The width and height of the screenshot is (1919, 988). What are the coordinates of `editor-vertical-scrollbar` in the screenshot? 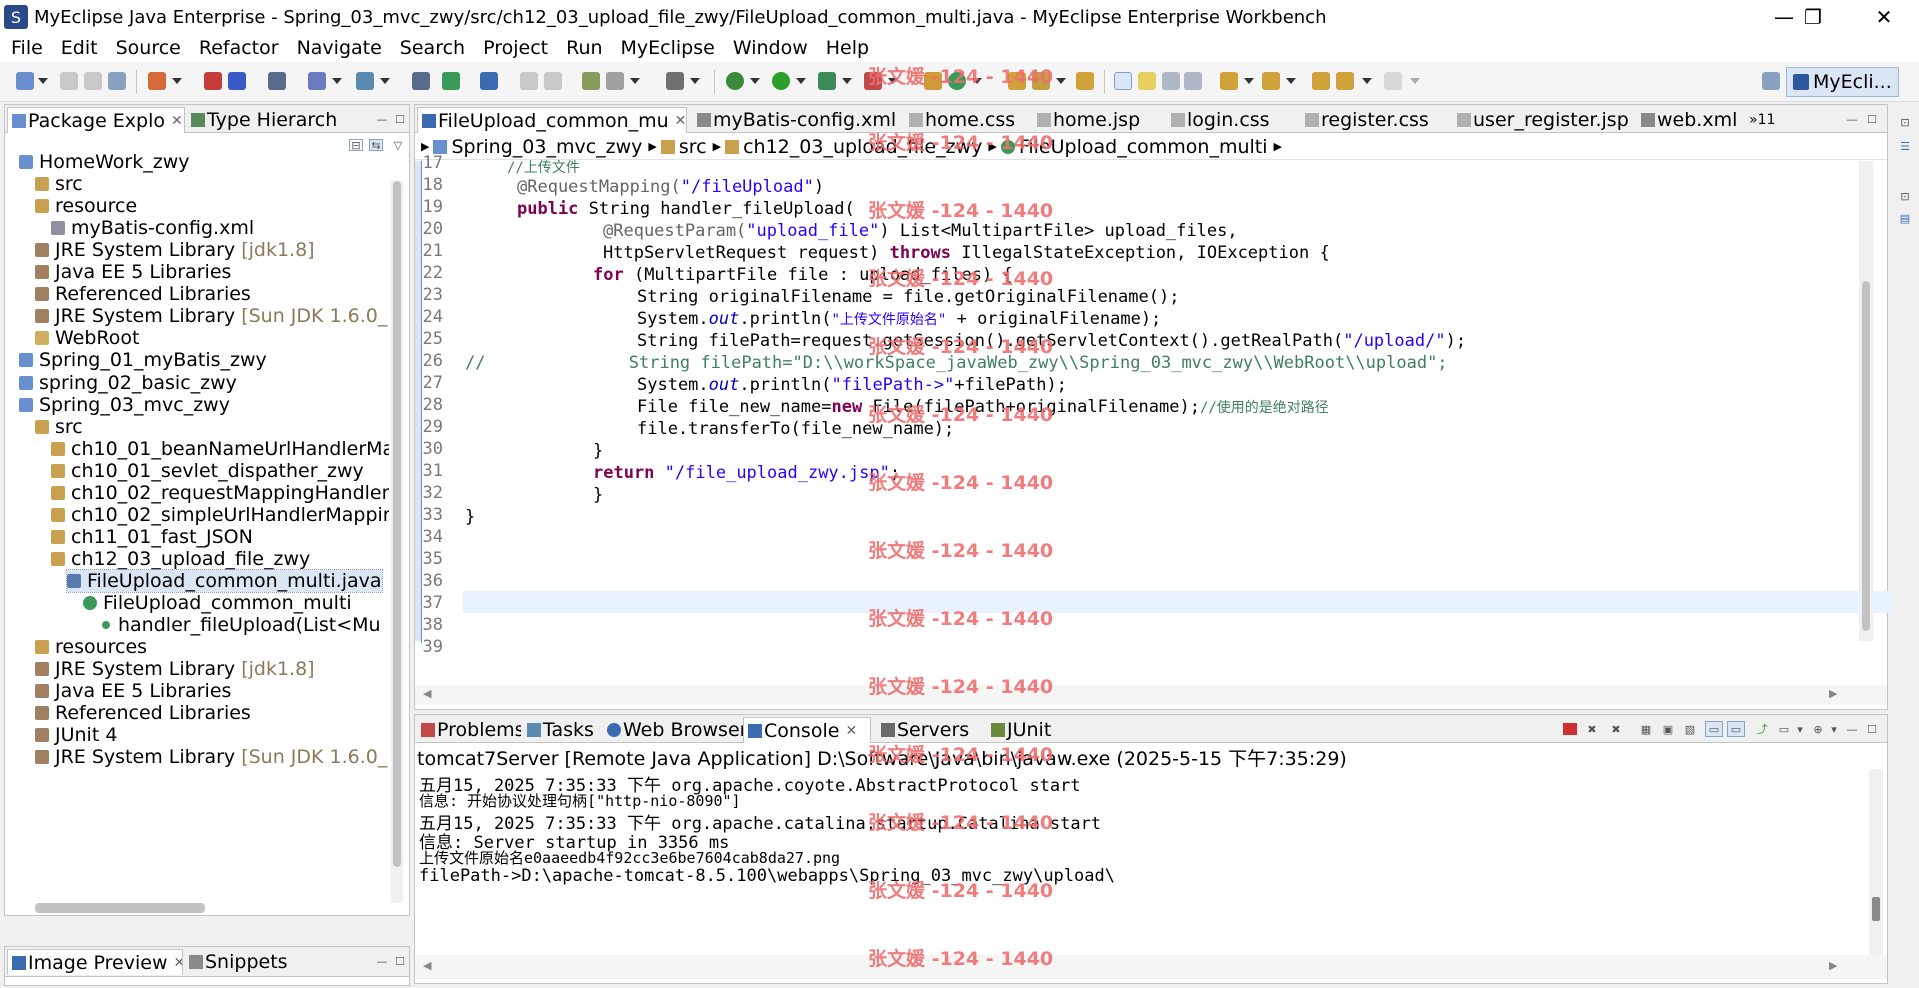 It's located at (1866, 401).